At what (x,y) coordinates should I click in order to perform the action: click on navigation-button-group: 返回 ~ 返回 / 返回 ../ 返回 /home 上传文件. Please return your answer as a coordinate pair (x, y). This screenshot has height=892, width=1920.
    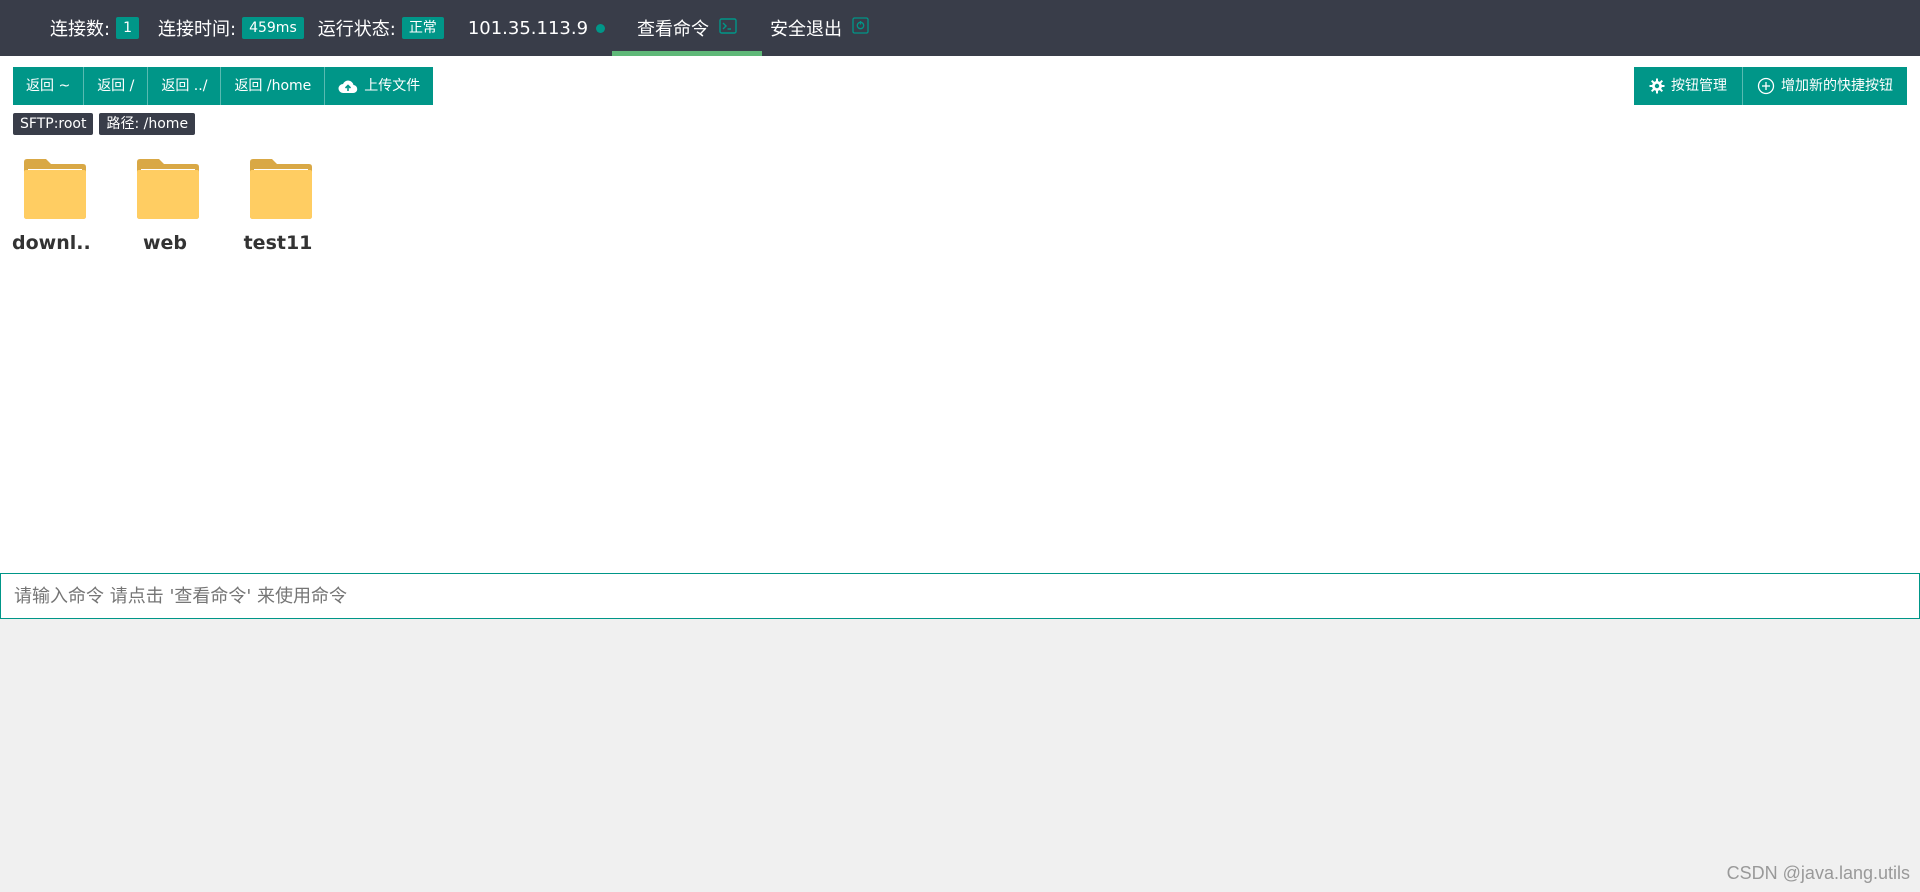
    Looking at the image, I should click on (223, 86).